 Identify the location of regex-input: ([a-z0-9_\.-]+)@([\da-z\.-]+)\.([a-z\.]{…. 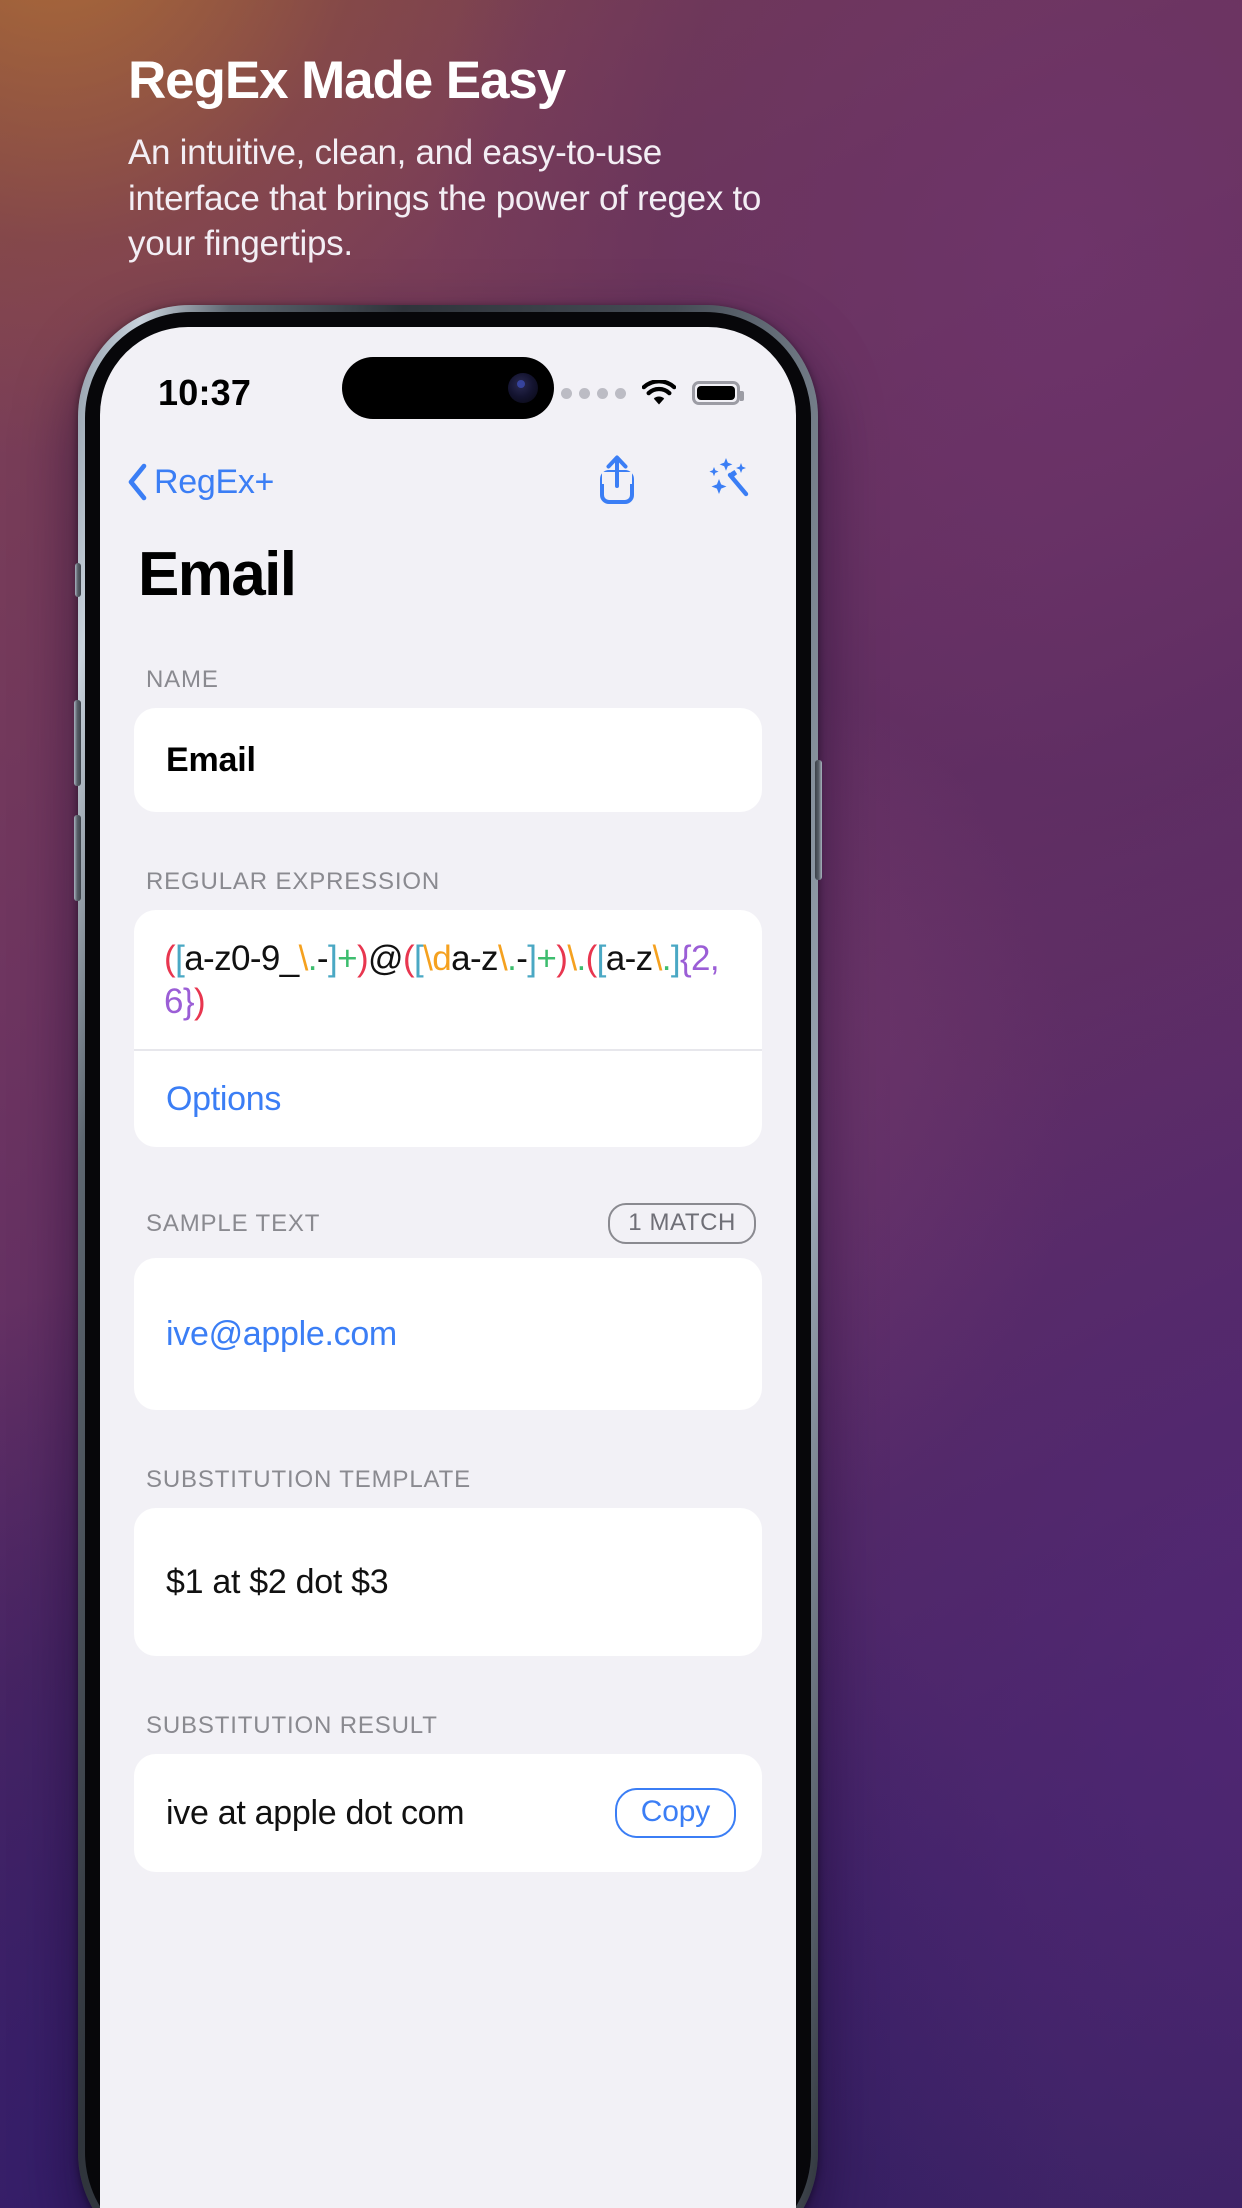
(448, 979).